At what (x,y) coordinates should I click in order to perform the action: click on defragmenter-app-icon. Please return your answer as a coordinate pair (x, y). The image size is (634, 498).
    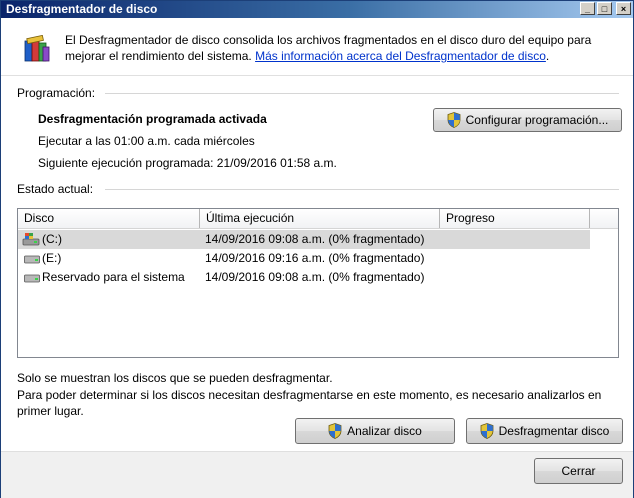
    Looking at the image, I should click on (37, 48).